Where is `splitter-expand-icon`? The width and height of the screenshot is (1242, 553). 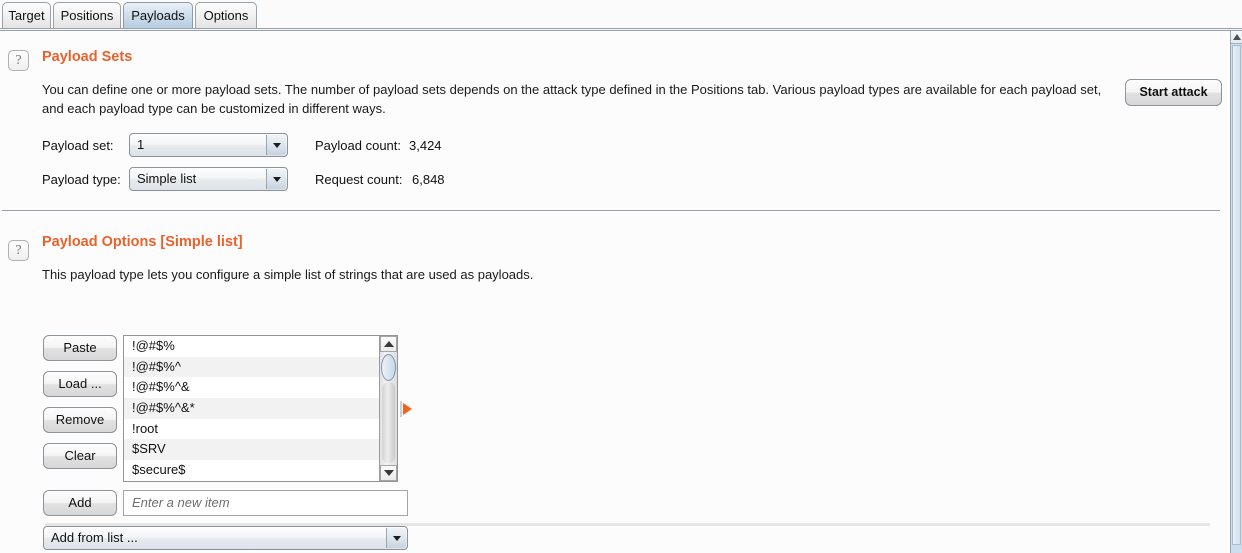
splitter-expand-icon is located at coordinates (407, 409).